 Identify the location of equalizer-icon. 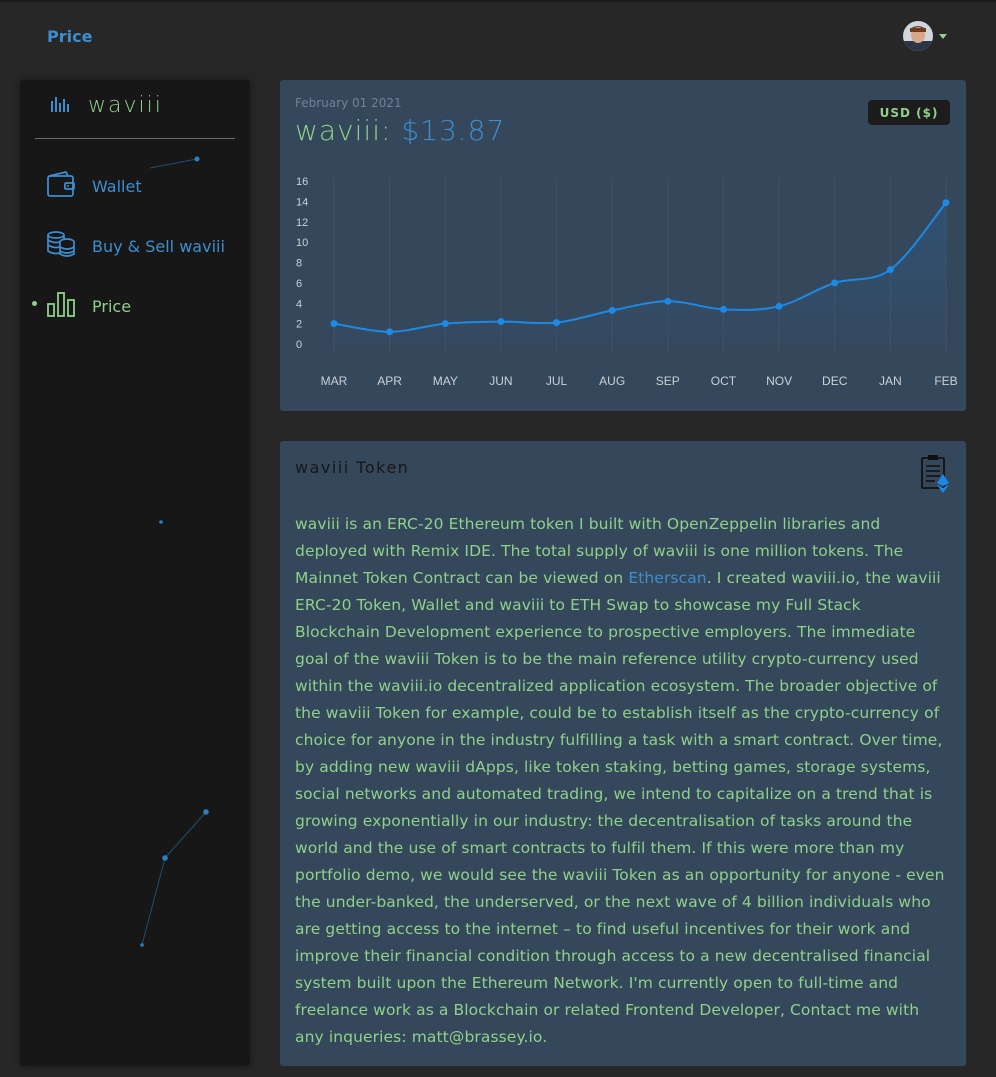
(61, 106).